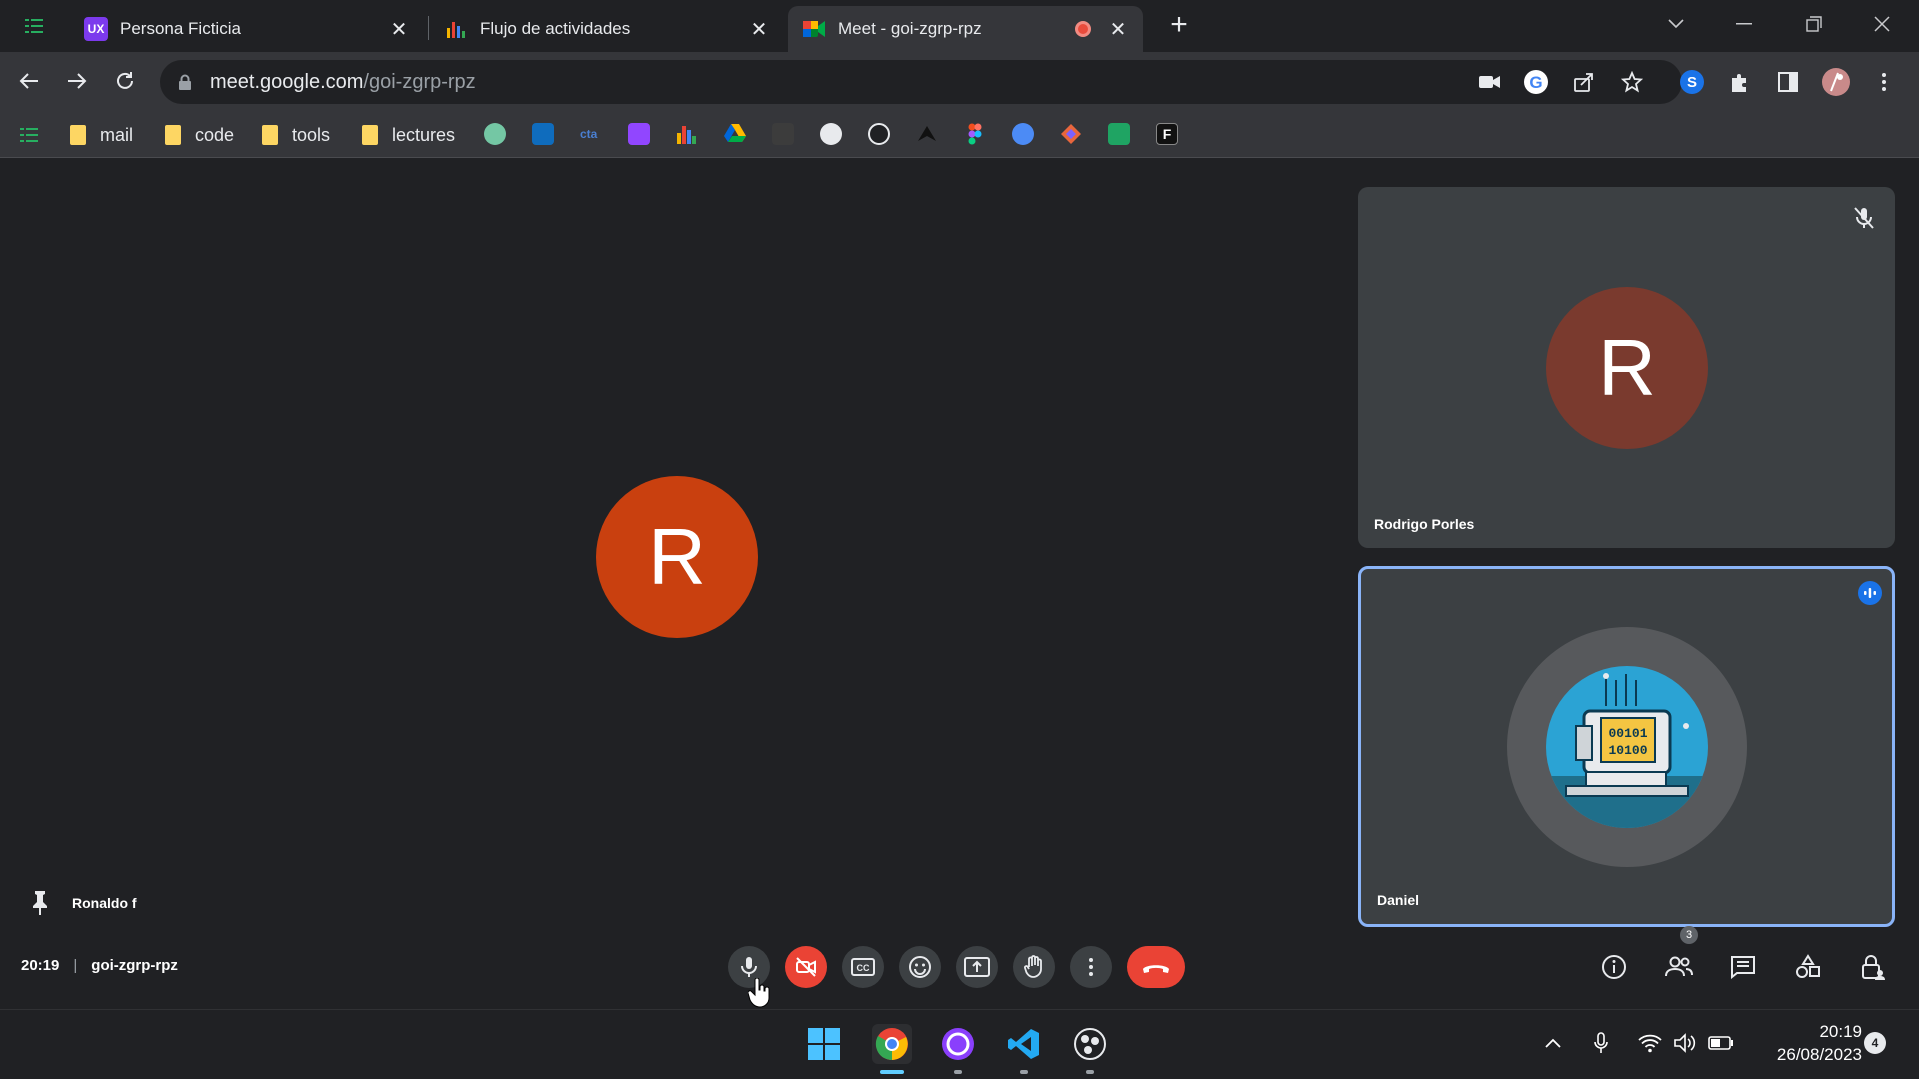  What do you see at coordinates (892, 1072) in the screenshot?
I see `active-app-indicator` at bounding box center [892, 1072].